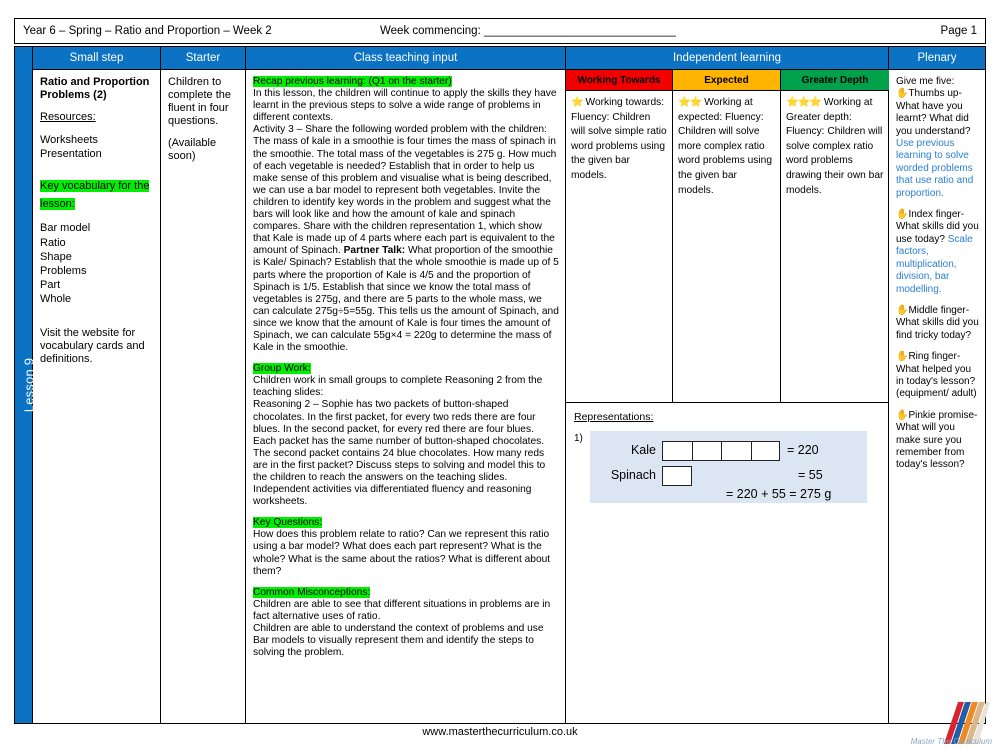 The height and width of the screenshot is (750, 1000). I want to click on bar-kale, so click(721, 451).